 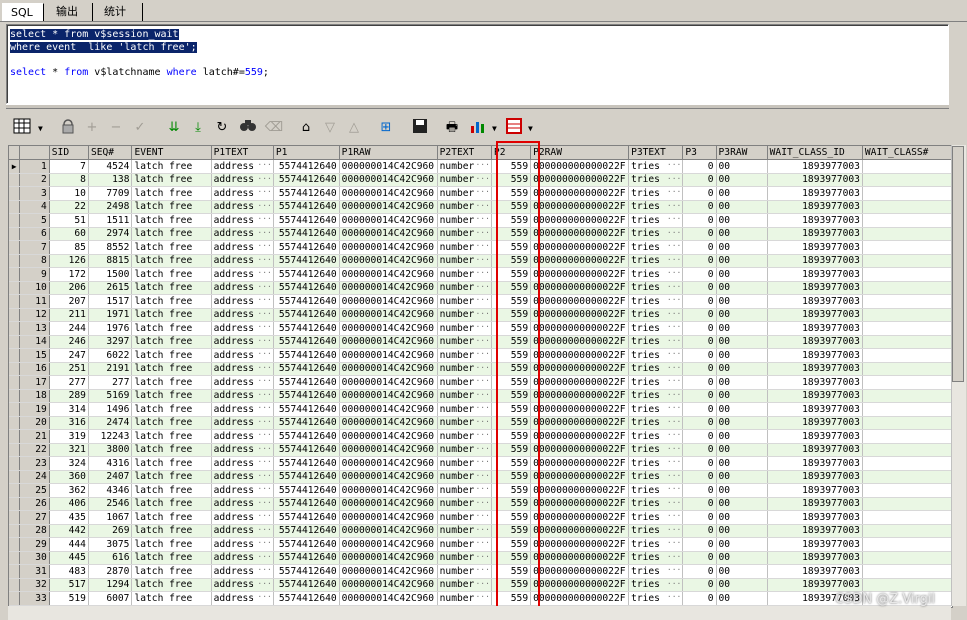 I want to click on row-number: 22, so click(x=34, y=450).